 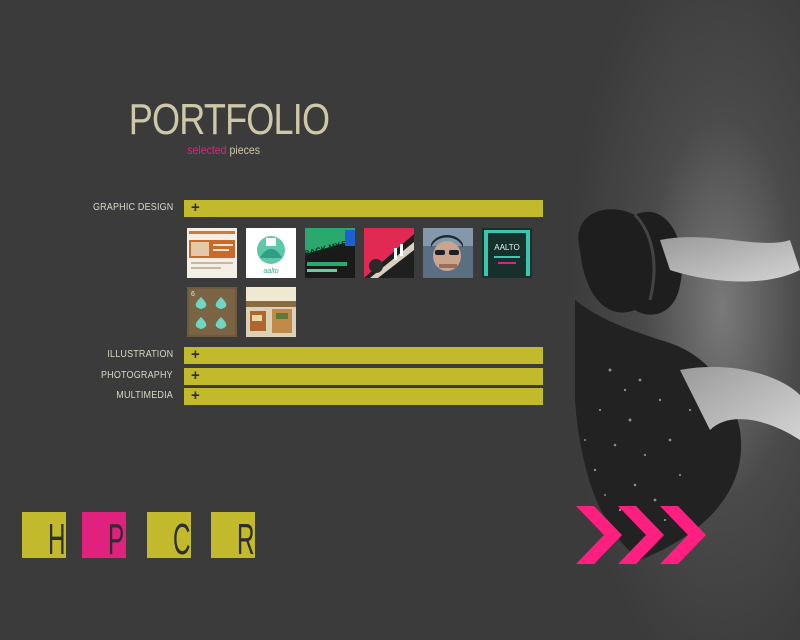 What do you see at coordinates (330, 253) in the screenshot?
I see `thumbnail-back-my-poster: BACK.MY.PI` at bounding box center [330, 253].